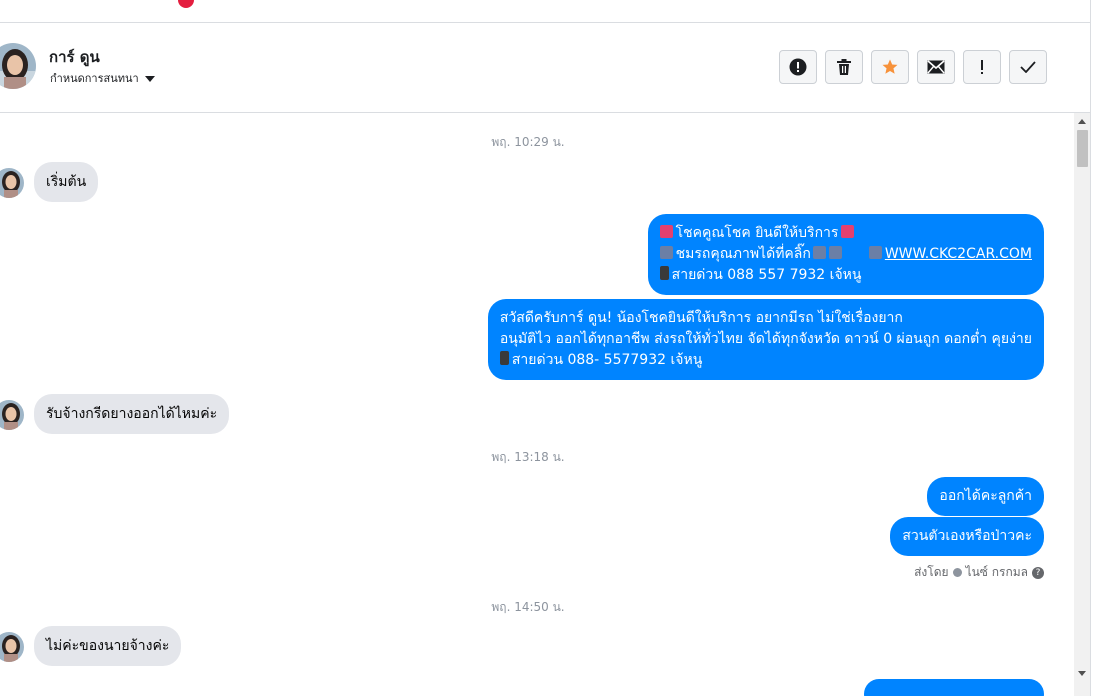 This screenshot has width=1102, height=696. Describe the element at coordinates (1038, 572) in the screenshot. I see `help-icon: ?` at that location.